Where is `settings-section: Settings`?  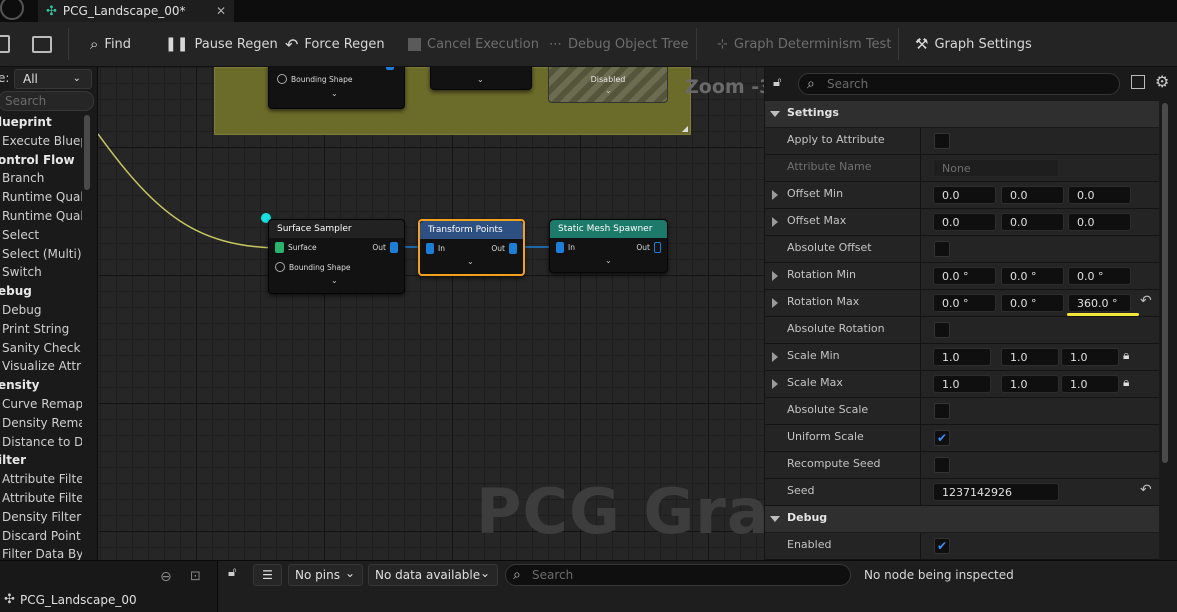 settings-section: Settings is located at coordinates (962, 114).